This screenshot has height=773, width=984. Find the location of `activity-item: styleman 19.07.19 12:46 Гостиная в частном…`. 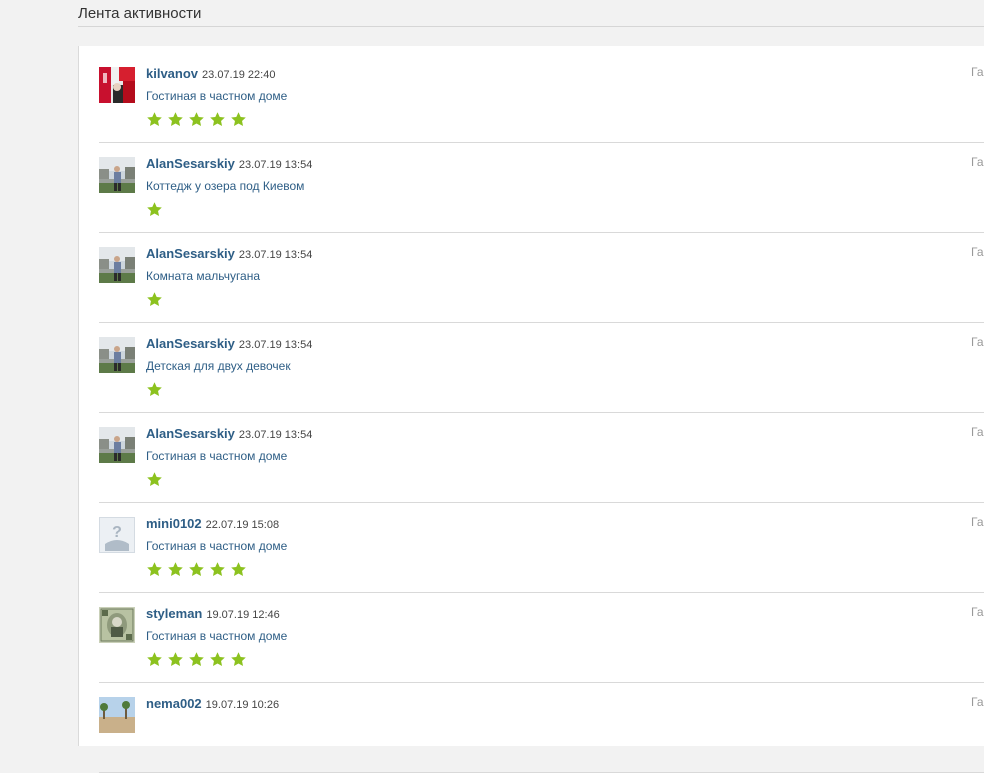

activity-item: styleman 19.07.19 12:46 Гостиная в частном… is located at coordinates (541, 638).